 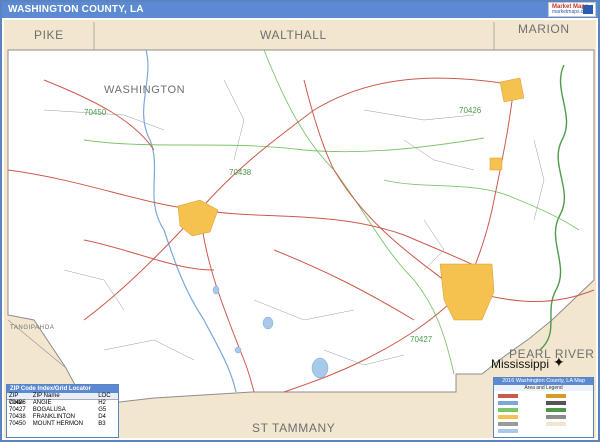 What do you see at coordinates (543, 388) in the screenshot?
I see `legend-subtitle: Area and Legend` at bounding box center [543, 388].